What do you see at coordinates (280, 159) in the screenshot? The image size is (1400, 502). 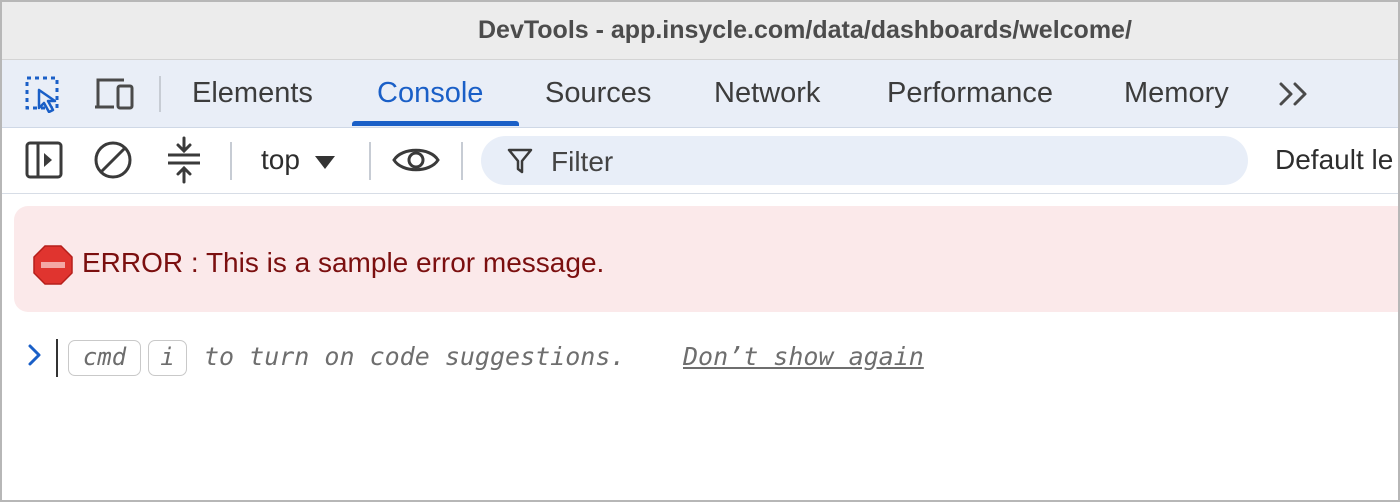 I see `context-value: top` at bounding box center [280, 159].